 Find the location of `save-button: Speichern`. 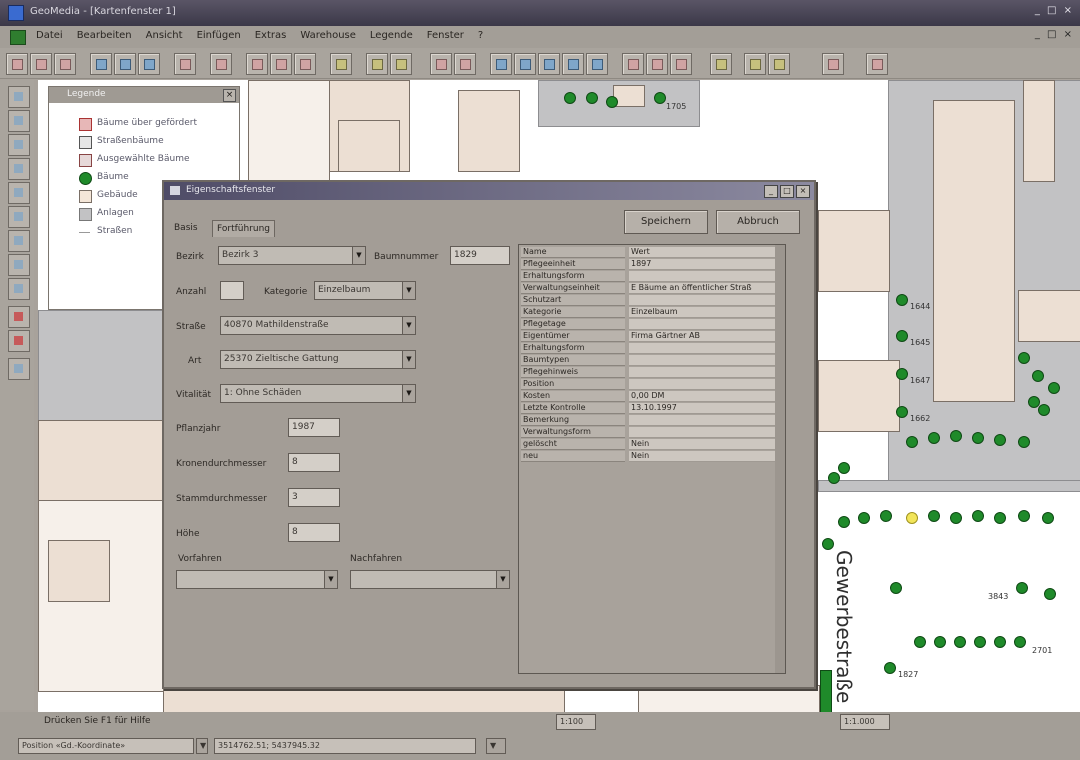

save-button: Speichern is located at coordinates (666, 222).